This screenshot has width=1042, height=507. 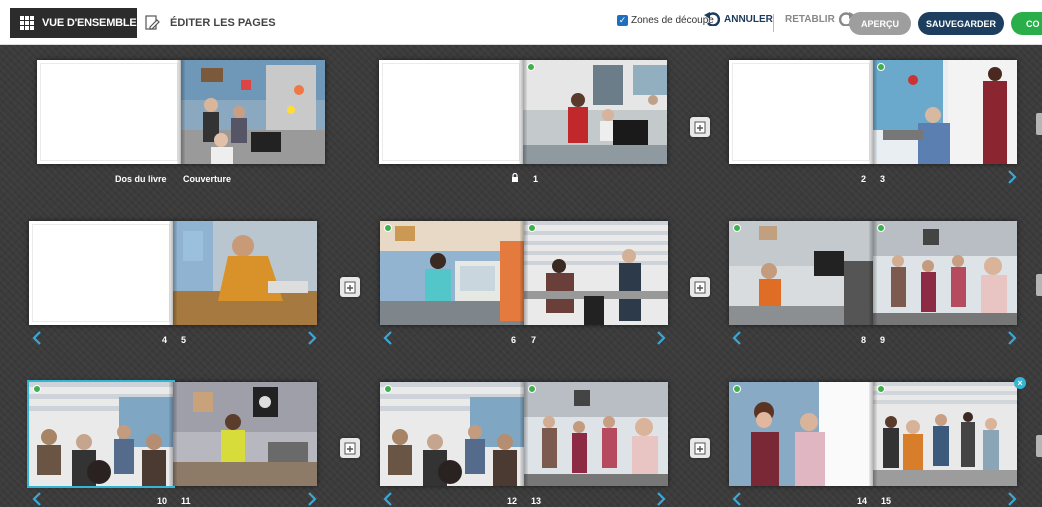 I want to click on crop-zones-checkbox: ✓, so click(x=622, y=20).